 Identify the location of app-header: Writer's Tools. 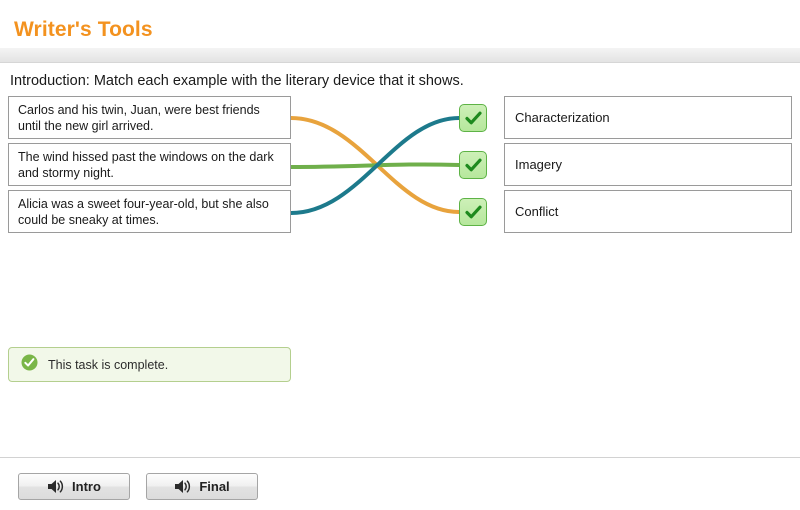
(400, 24).